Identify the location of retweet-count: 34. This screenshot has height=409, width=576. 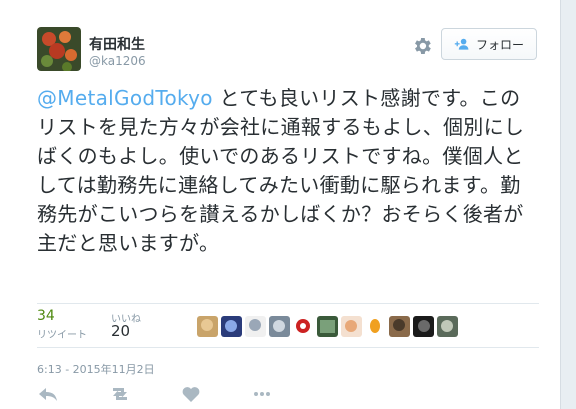
(46, 316).